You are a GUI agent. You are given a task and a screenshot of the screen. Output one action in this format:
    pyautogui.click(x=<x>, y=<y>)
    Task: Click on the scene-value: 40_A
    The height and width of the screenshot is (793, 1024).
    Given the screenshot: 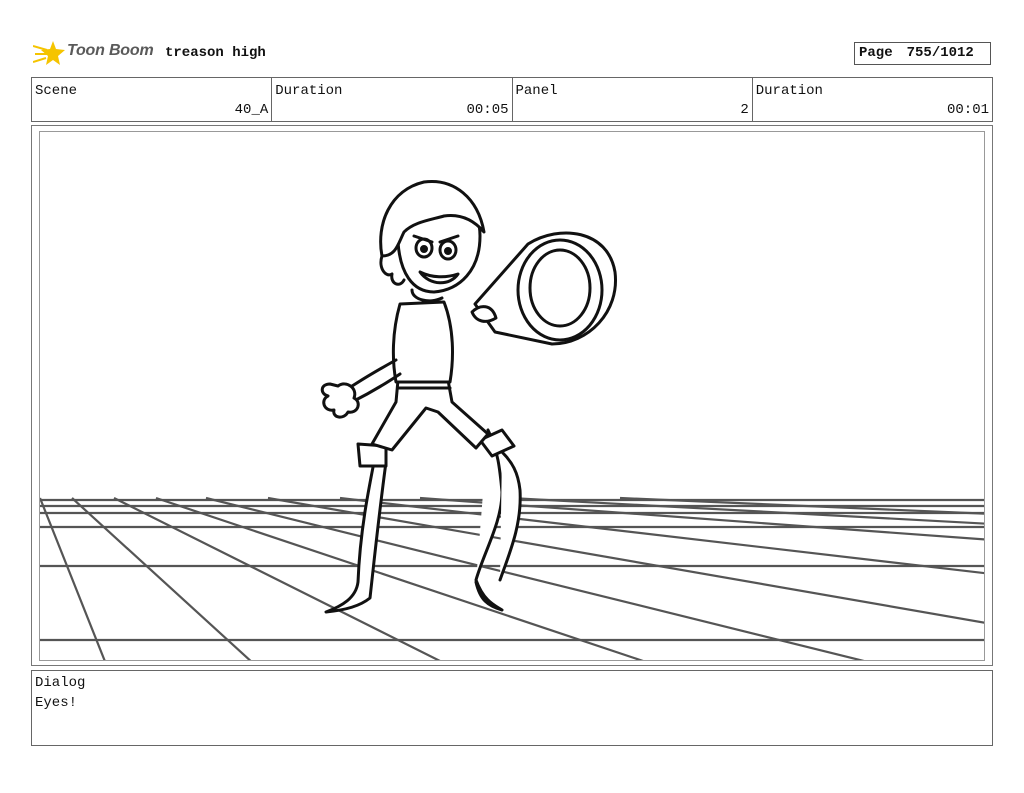 What is the action you would take?
    pyautogui.click(x=251, y=110)
    